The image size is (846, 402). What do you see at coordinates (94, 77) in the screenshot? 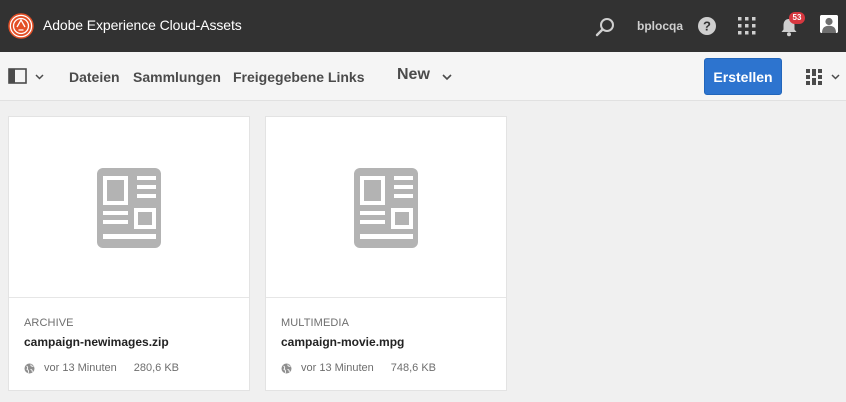
I see `tab-dateien: Dateien` at bounding box center [94, 77].